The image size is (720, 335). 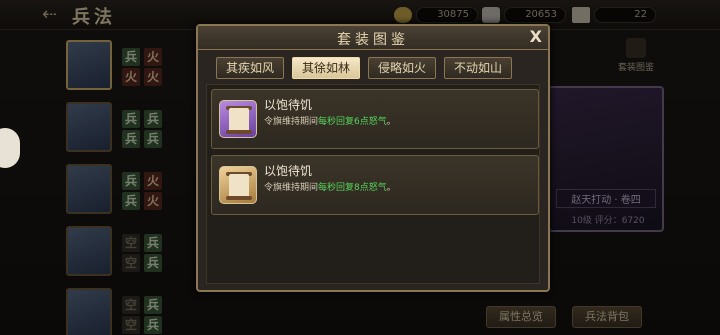 What do you see at coordinates (402, 68) in the screenshot?
I see `tab-qinlüeruhuo: 侵略如火` at bounding box center [402, 68].